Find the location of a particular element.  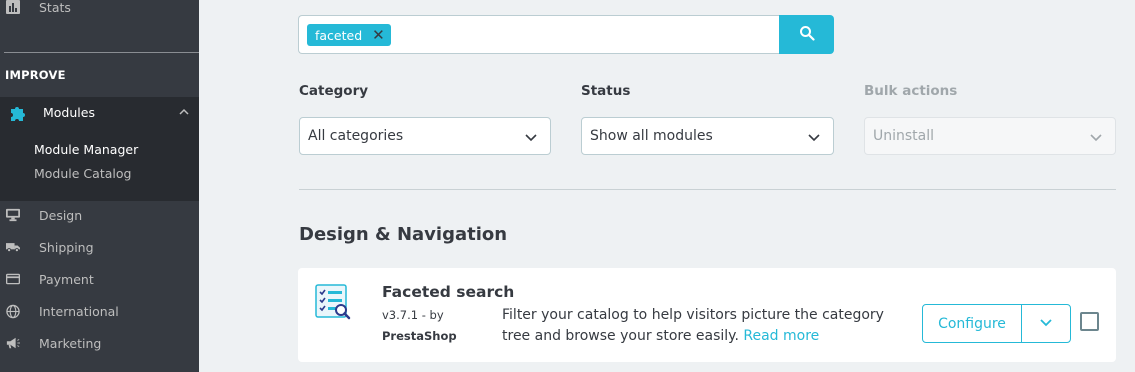

sidebar-item-label: Shipping is located at coordinates (66, 247).